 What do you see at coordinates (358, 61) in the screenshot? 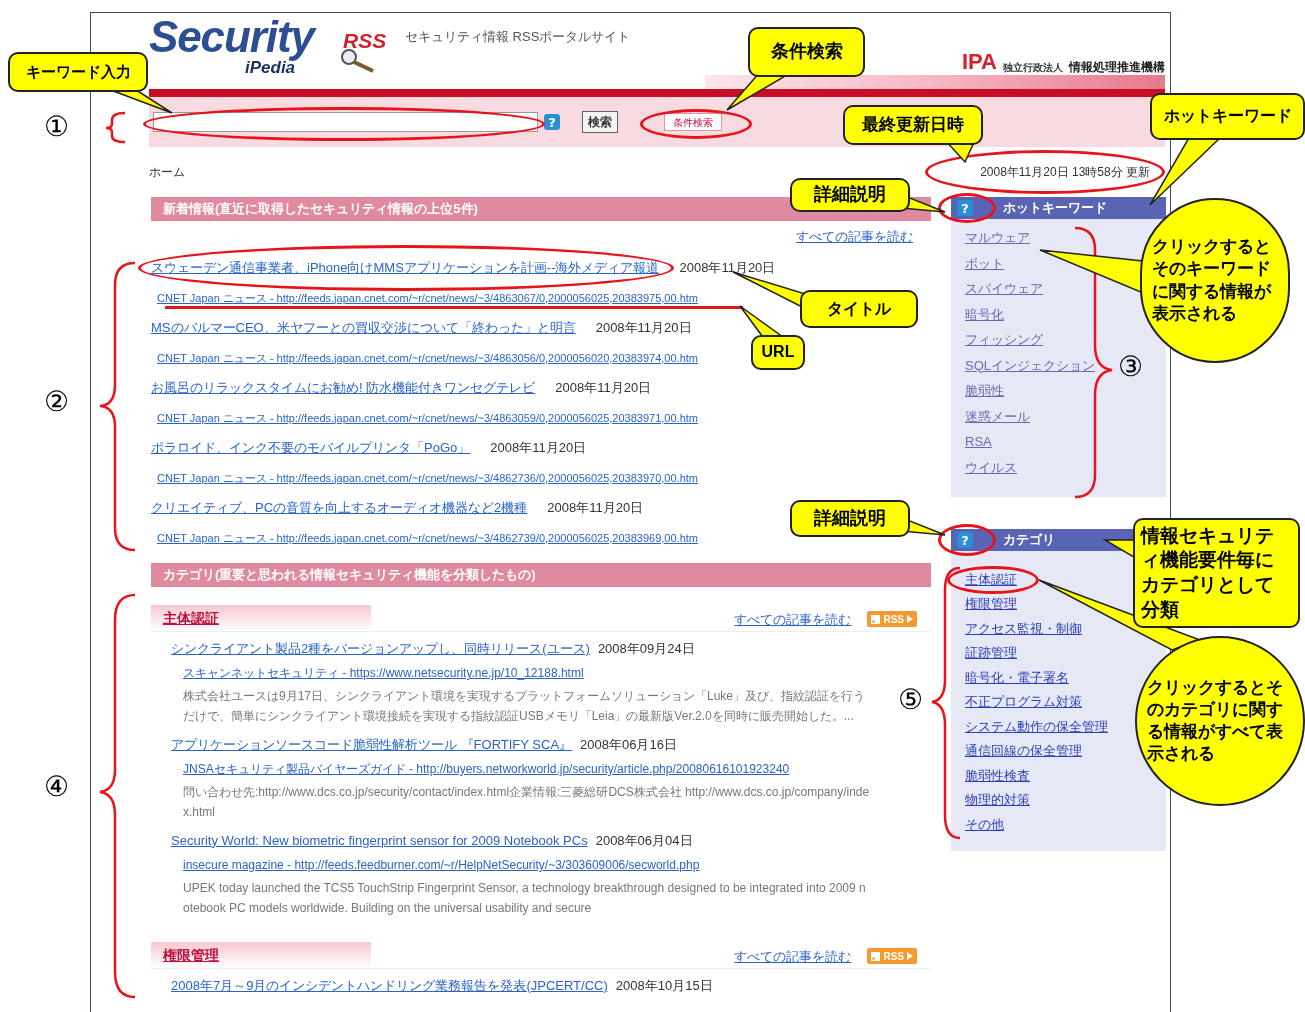
I see `magnifier-icon` at bounding box center [358, 61].